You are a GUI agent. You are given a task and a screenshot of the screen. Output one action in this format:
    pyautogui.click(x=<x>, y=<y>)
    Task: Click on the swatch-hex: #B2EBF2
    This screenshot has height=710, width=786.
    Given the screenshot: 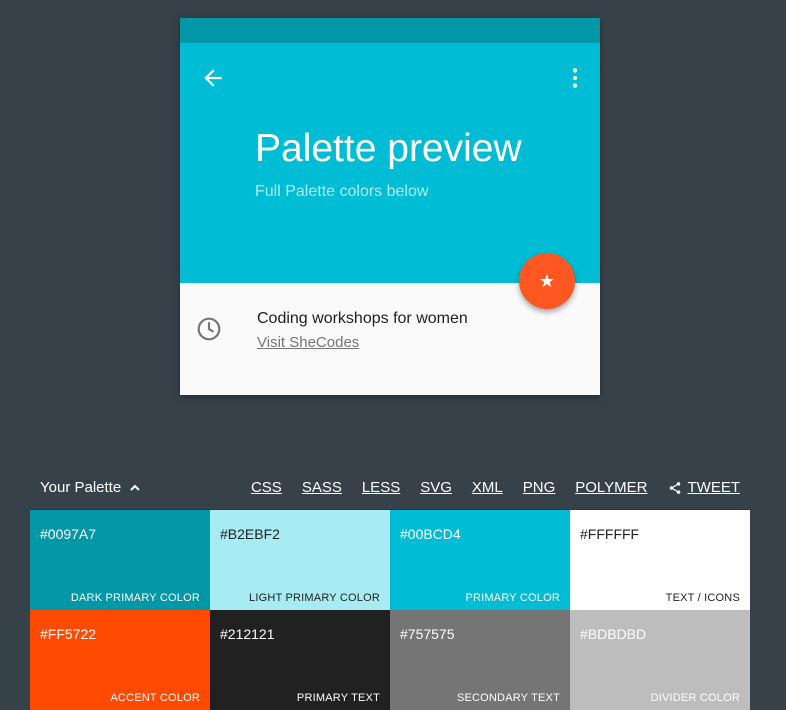 What is the action you would take?
    pyautogui.click(x=250, y=534)
    